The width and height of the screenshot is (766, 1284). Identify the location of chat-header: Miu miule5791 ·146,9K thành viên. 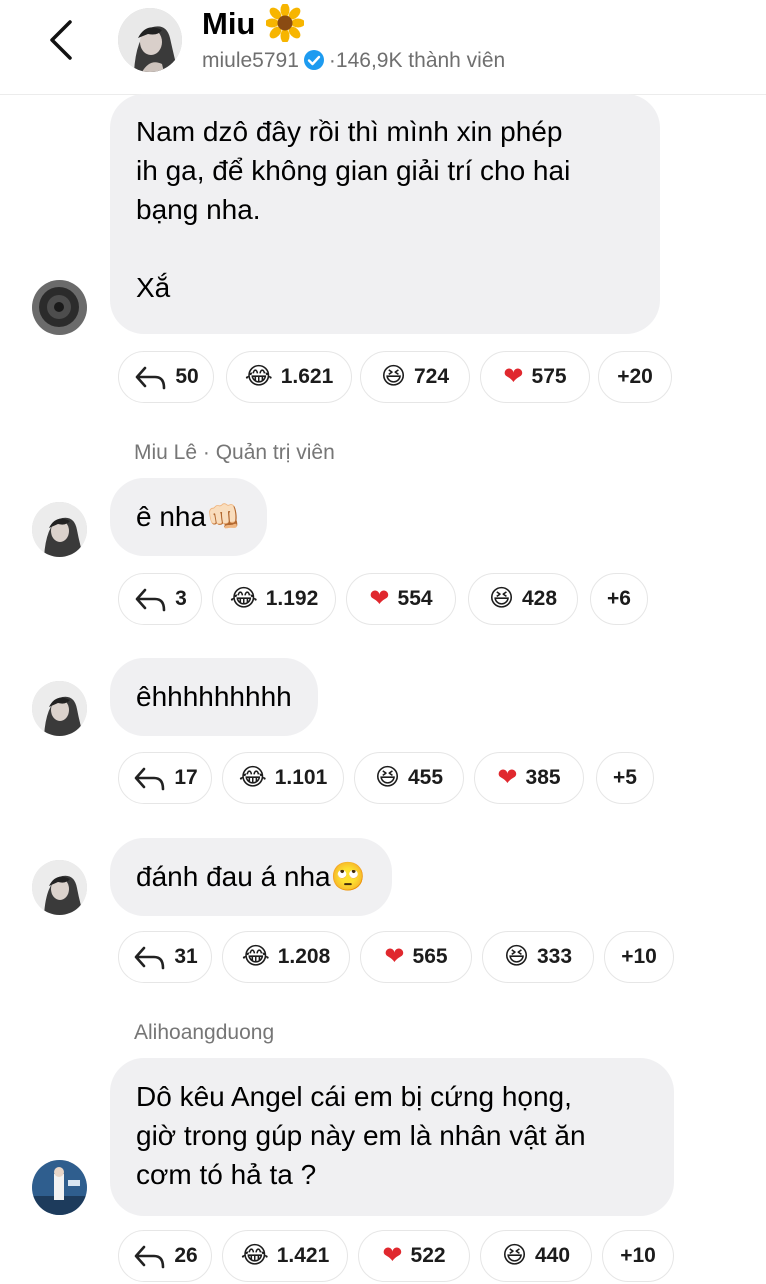
(383, 47).